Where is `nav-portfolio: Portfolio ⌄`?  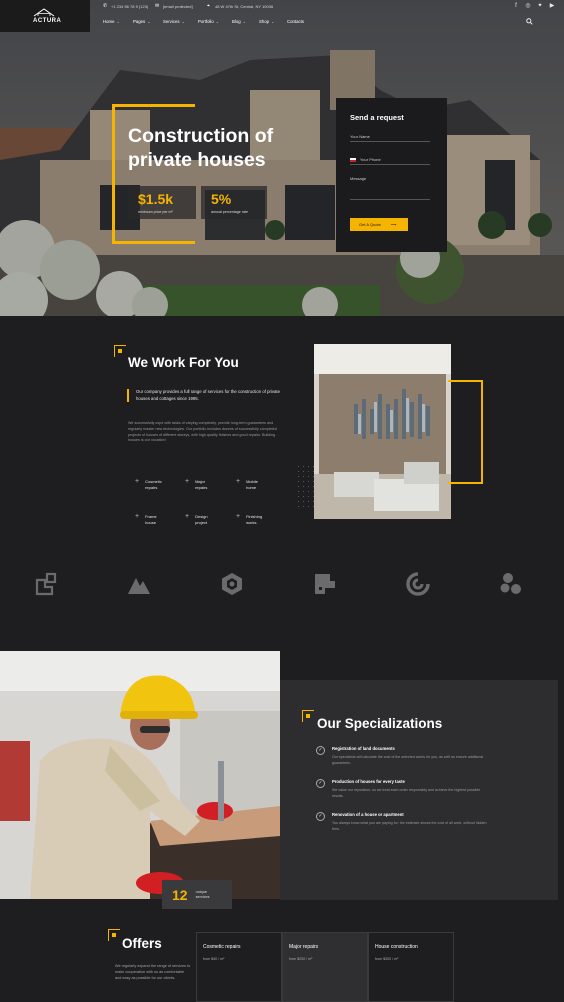
nav-portfolio: Portfolio ⌄ is located at coordinates (215, 21).